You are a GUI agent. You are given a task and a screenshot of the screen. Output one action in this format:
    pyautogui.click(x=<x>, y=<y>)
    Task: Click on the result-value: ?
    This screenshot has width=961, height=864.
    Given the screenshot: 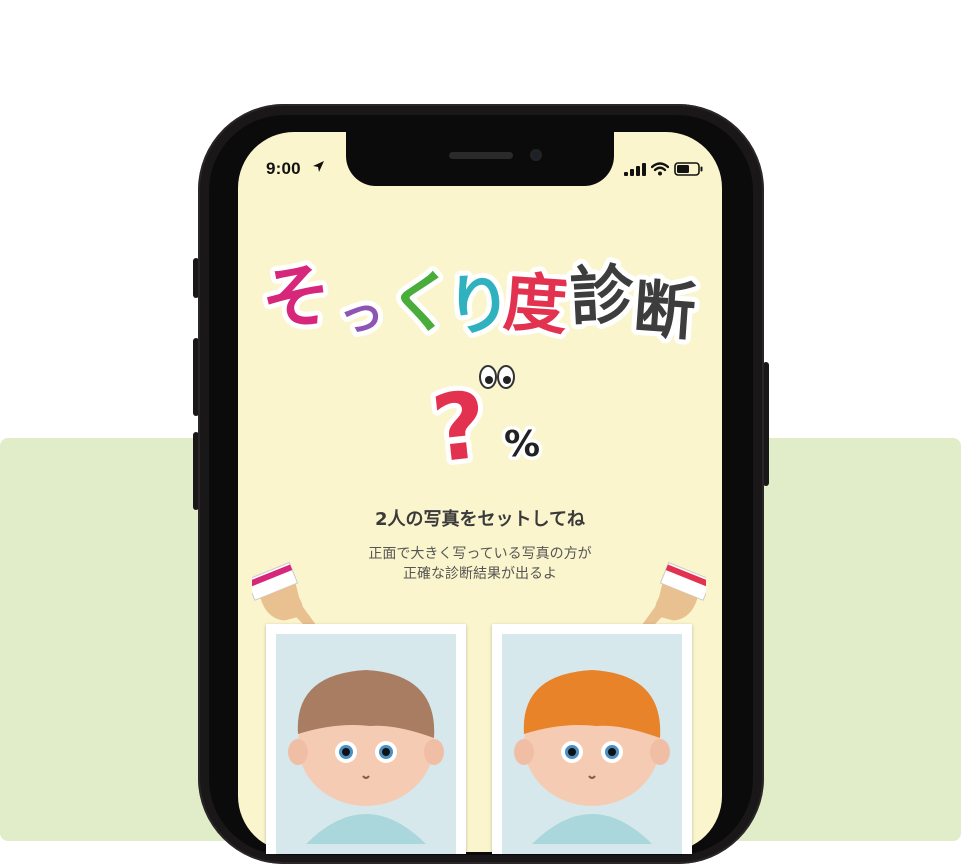 What is the action you would take?
    pyautogui.click(x=460, y=420)
    